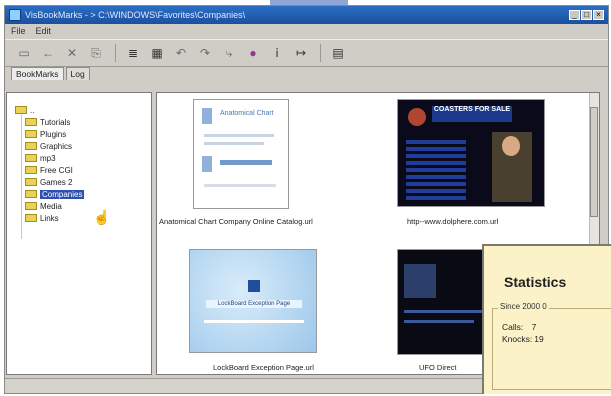 The width and height of the screenshot is (611, 396). Describe the element at coordinates (453, 221) in the screenshot. I see `thumbnail-caption: http--www.dolphere.com.url` at that location.